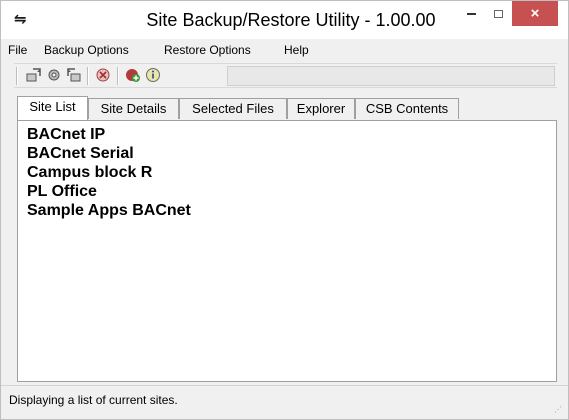 This screenshot has height=420, width=569. I want to click on menu-file: File, so click(17, 50).